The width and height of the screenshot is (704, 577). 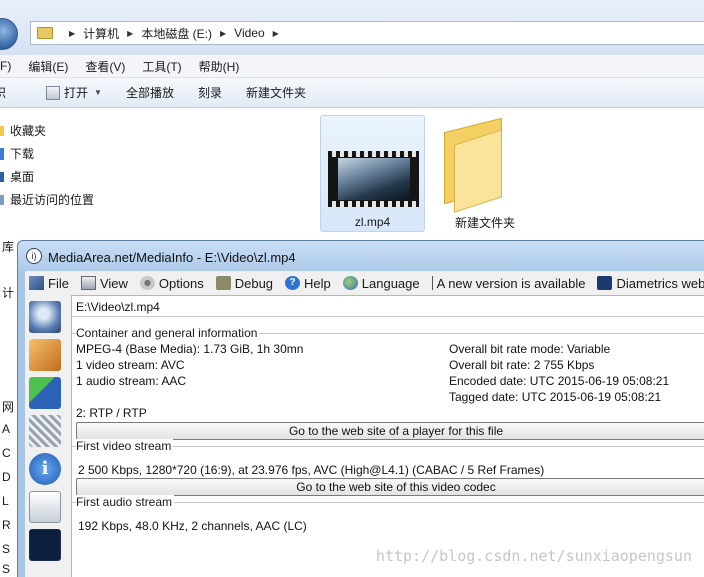 I want to click on play-all-button: 全部播放, so click(x=150, y=92).